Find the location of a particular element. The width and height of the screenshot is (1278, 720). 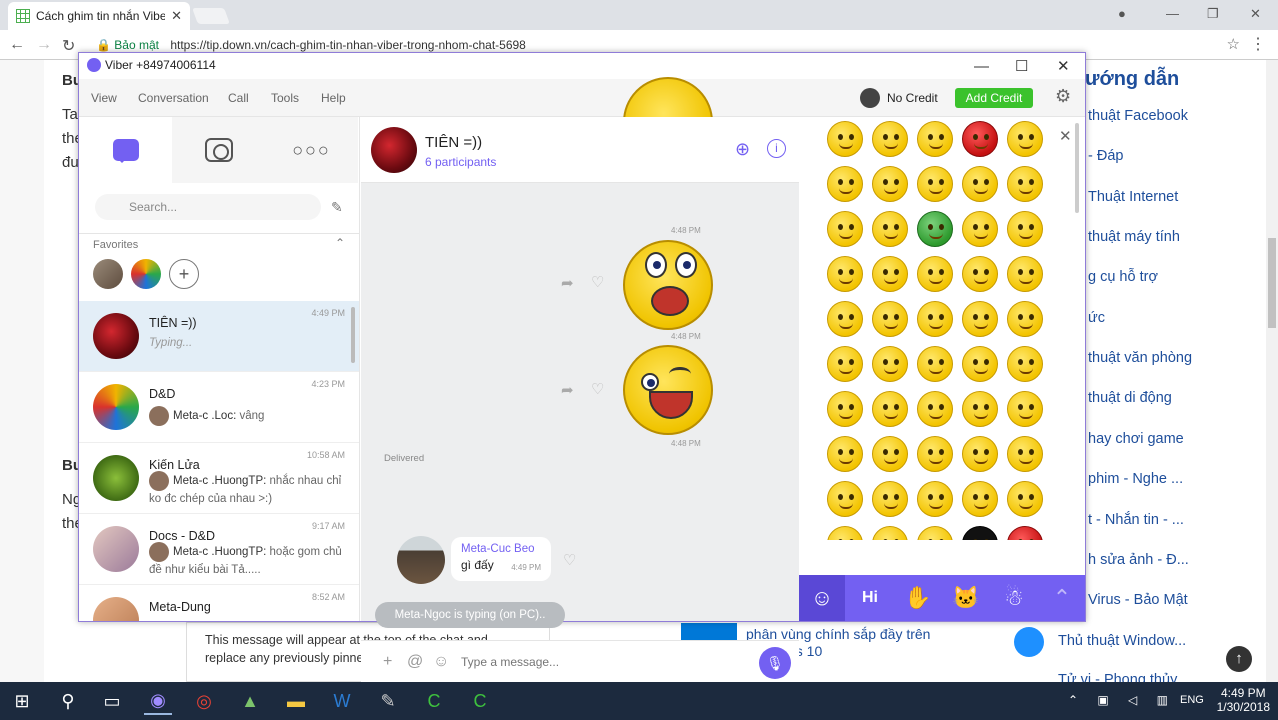

tab-public-accounts is located at coordinates (218, 150).